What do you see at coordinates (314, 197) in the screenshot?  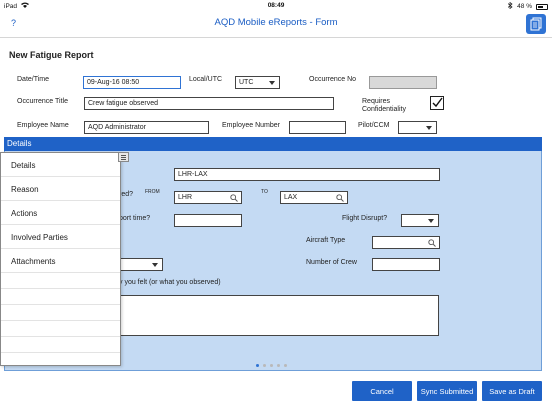 I see `to-input: LAX` at bounding box center [314, 197].